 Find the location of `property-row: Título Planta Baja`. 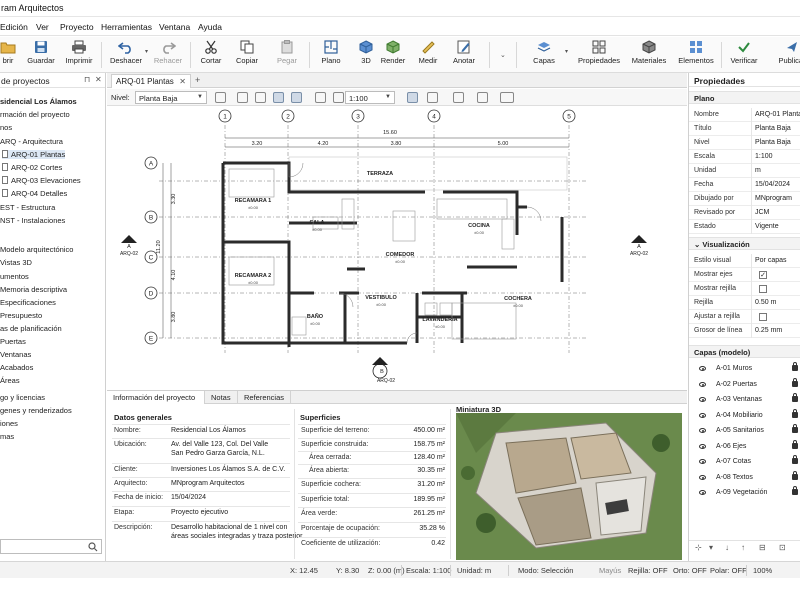

property-row: Título Planta Baja is located at coordinates (744, 129).